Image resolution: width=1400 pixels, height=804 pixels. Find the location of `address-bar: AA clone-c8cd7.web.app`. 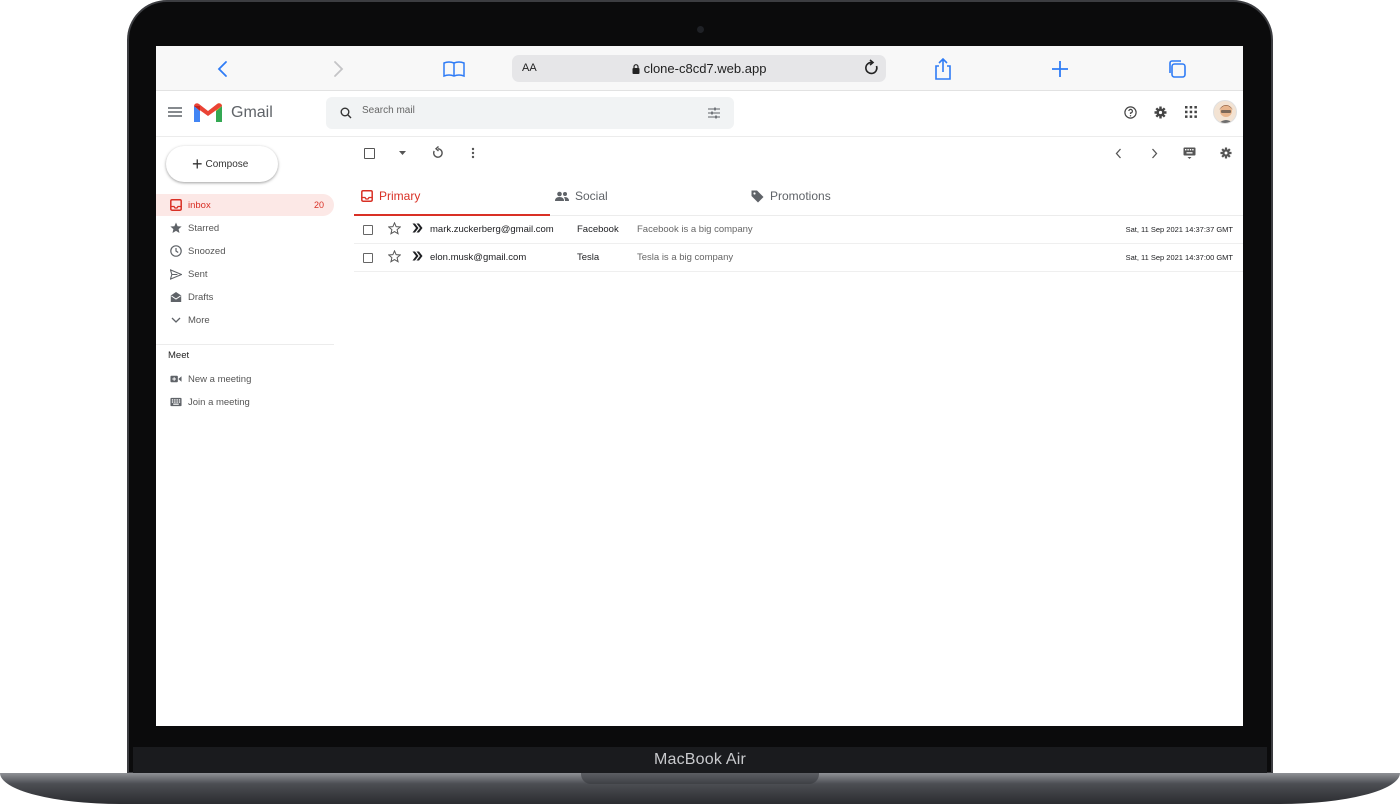

address-bar: AA clone-c8cd7.web.app is located at coordinates (699, 68).